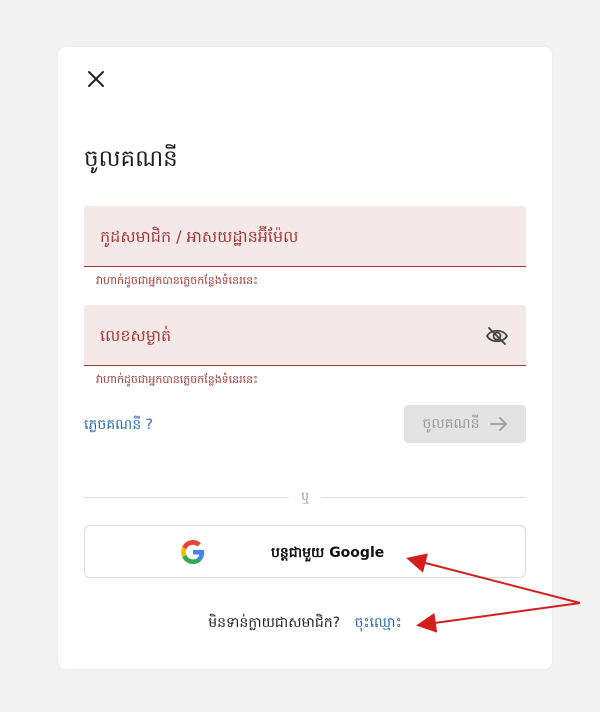 The width and height of the screenshot is (600, 712). I want to click on or-divider: ឬ, so click(305, 497).